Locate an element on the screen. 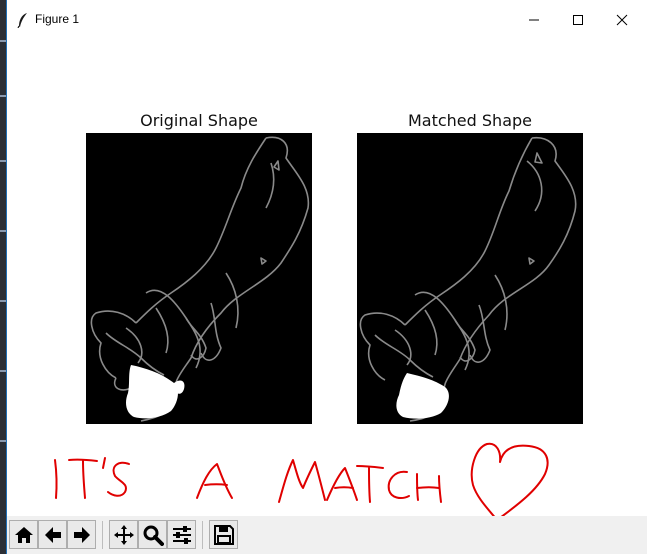 This screenshot has width=647, height=554. back-button is located at coordinates (52, 534).